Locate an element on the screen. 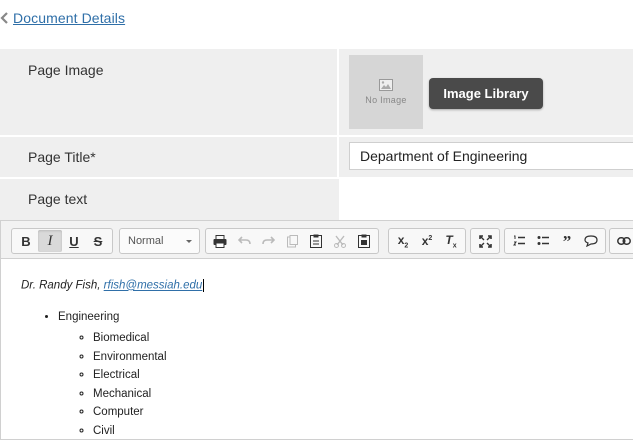 This screenshot has width=633, height=440. back-link: Document Details is located at coordinates (62, 18).